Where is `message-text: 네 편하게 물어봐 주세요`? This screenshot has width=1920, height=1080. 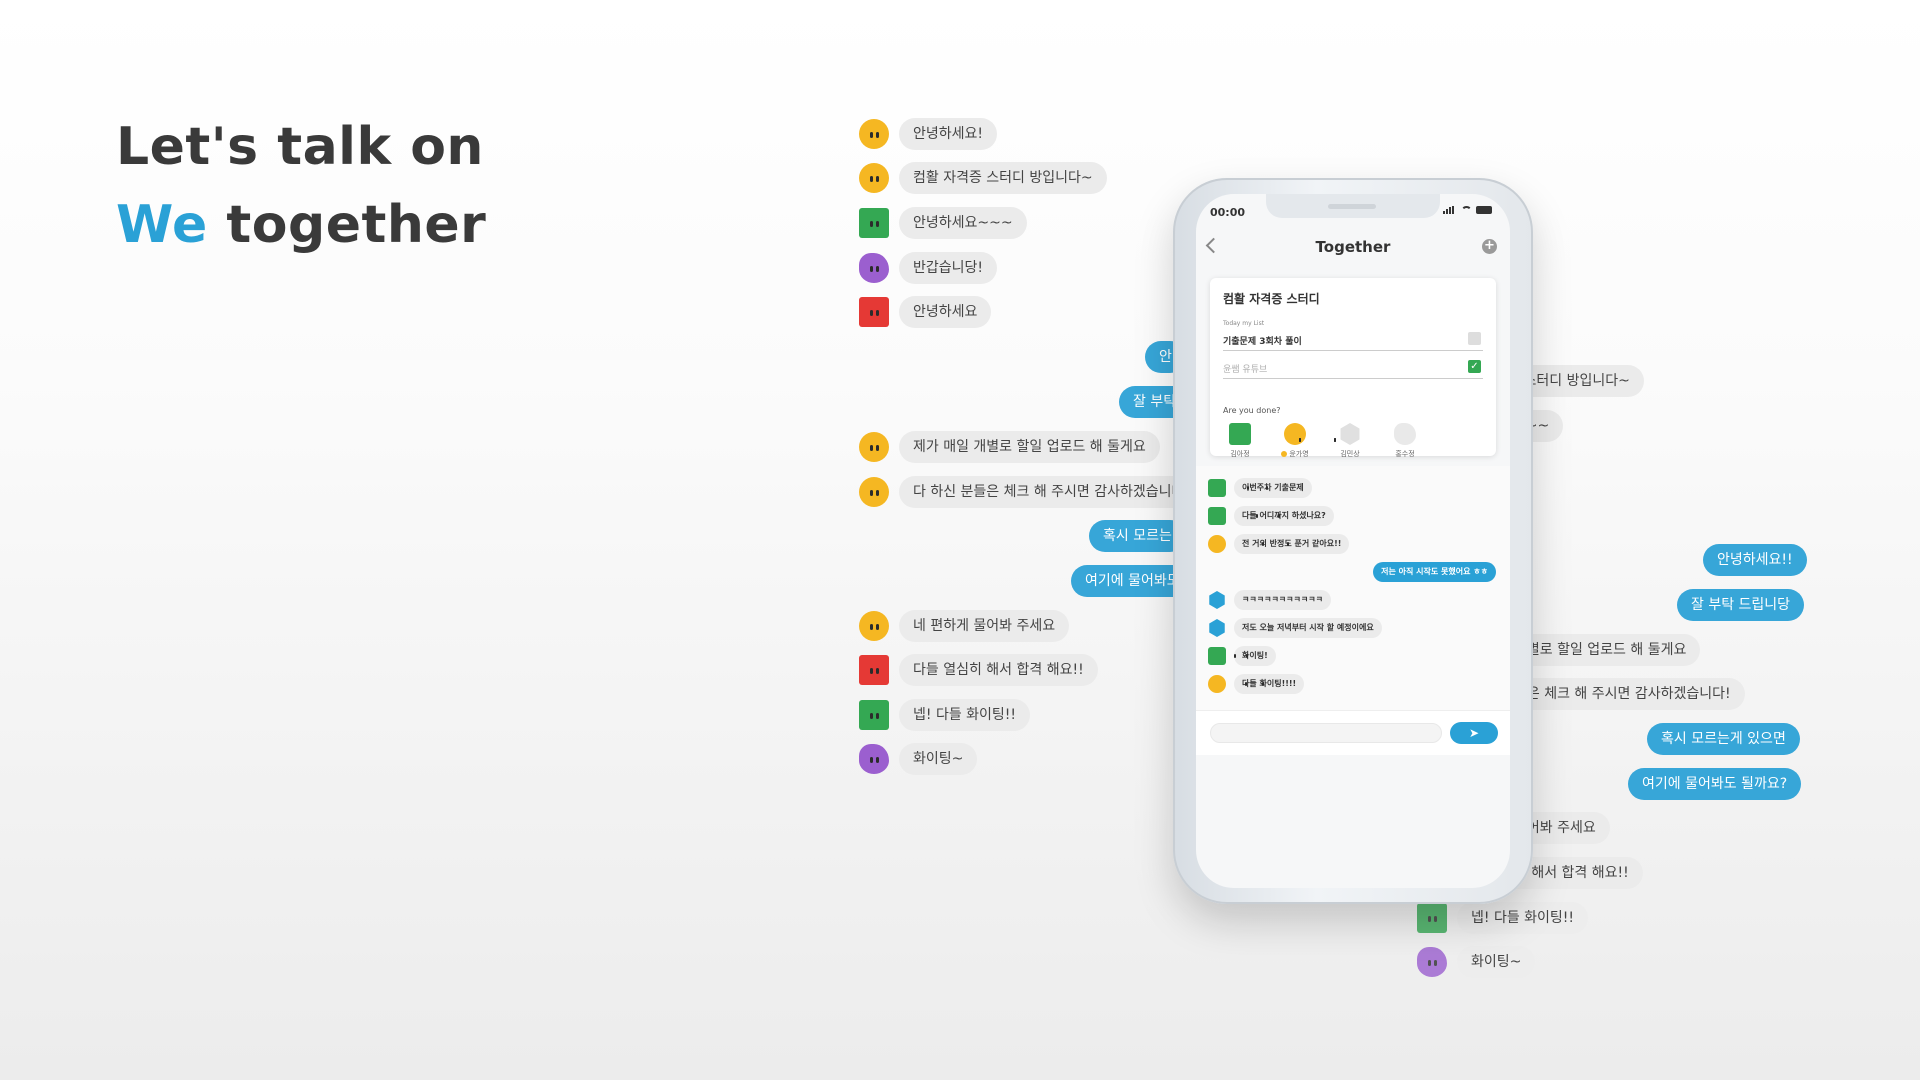
message-text: 네 편하게 물어봐 주세요 is located at coordinates (984, 626).